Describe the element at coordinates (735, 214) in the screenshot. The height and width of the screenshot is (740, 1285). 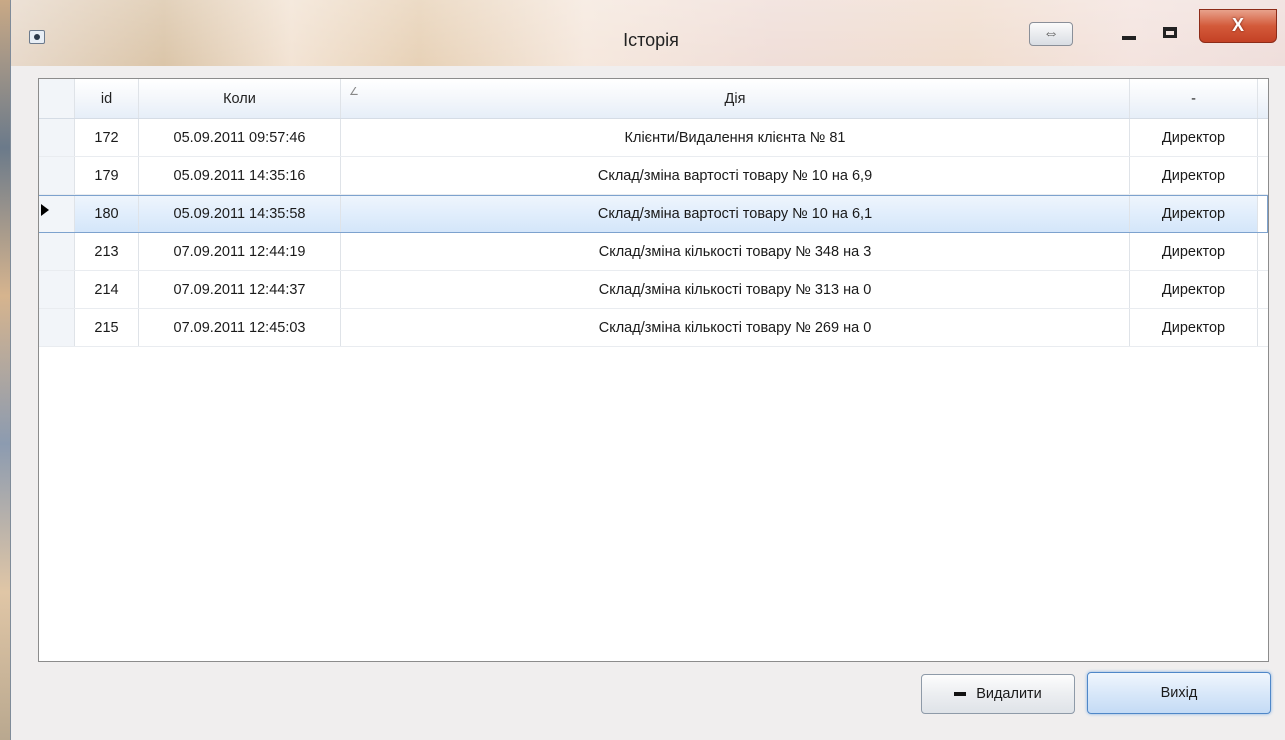
I see `cell-action: Склад/зміна вартості товару № 10 на 6,1` at that location.